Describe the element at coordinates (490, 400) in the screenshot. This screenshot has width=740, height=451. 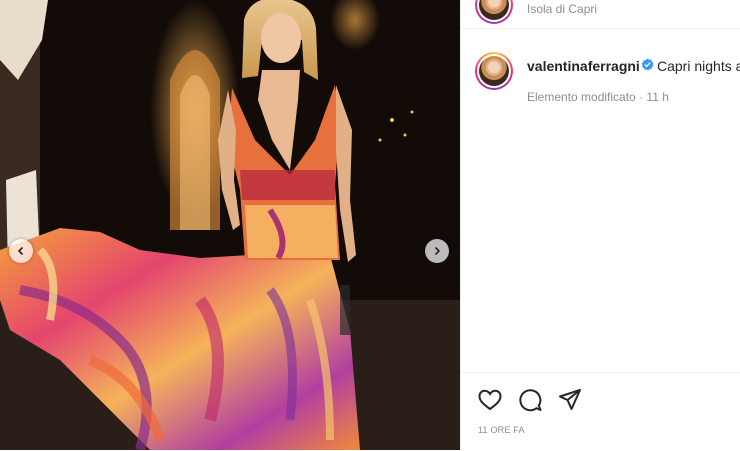
I see `heart-icon` at that location.